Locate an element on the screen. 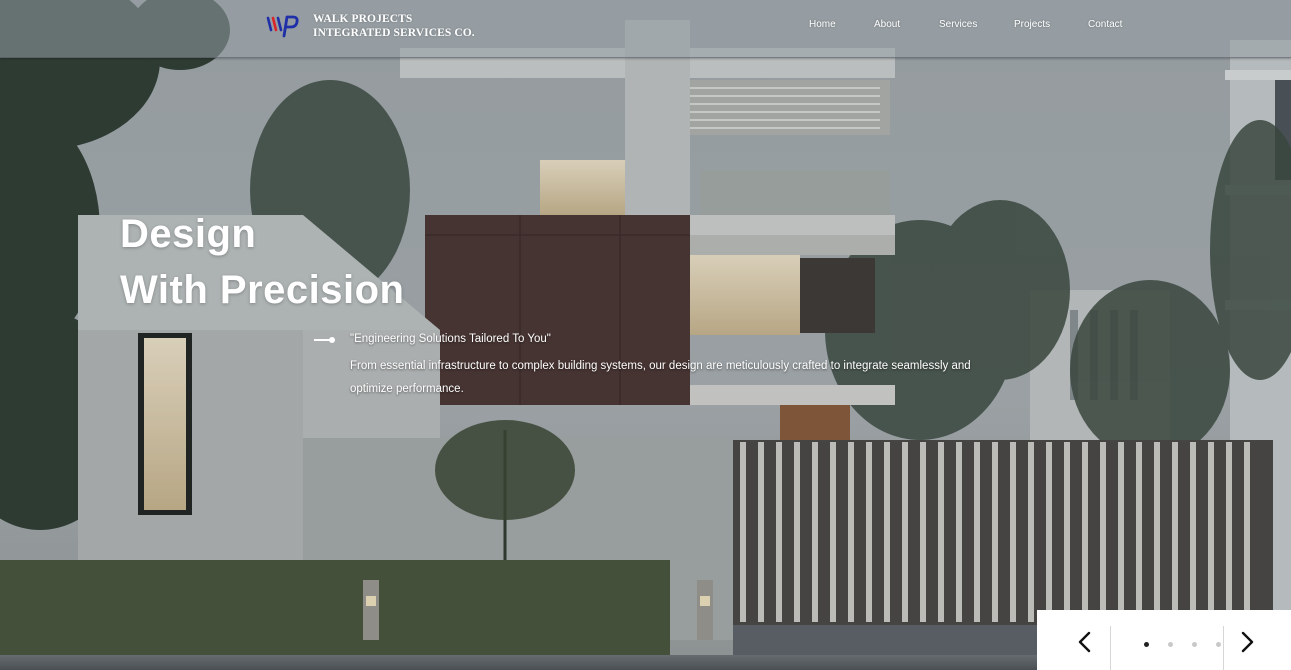 This screenshot has height=670, width=1291. hero-tagline: "Engineering Solutions Tailored To You" is located at coordinates (450, 339).